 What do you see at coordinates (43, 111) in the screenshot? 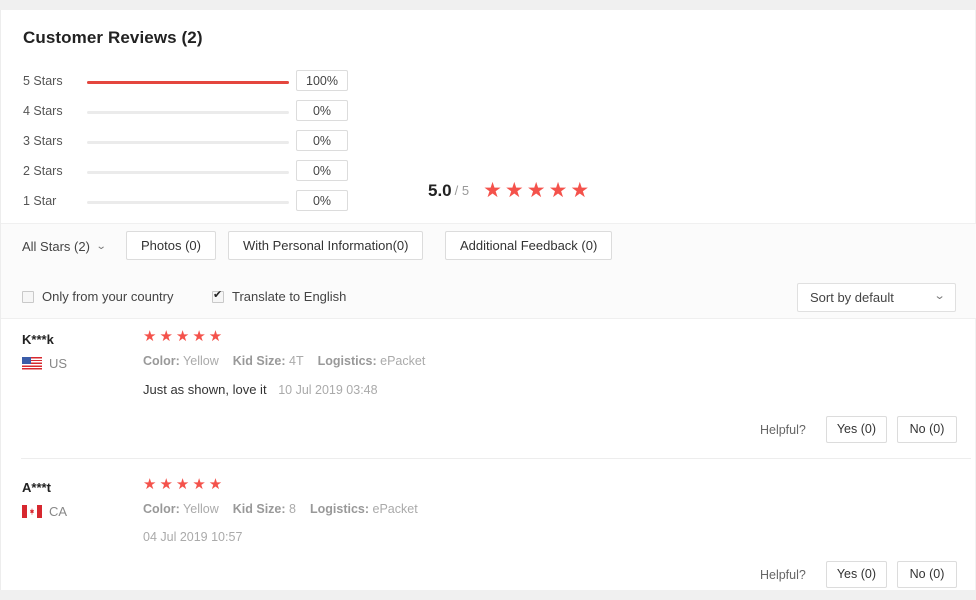
I see `rating-bar-label: 4 Stars` at bounding box center [43, 111].